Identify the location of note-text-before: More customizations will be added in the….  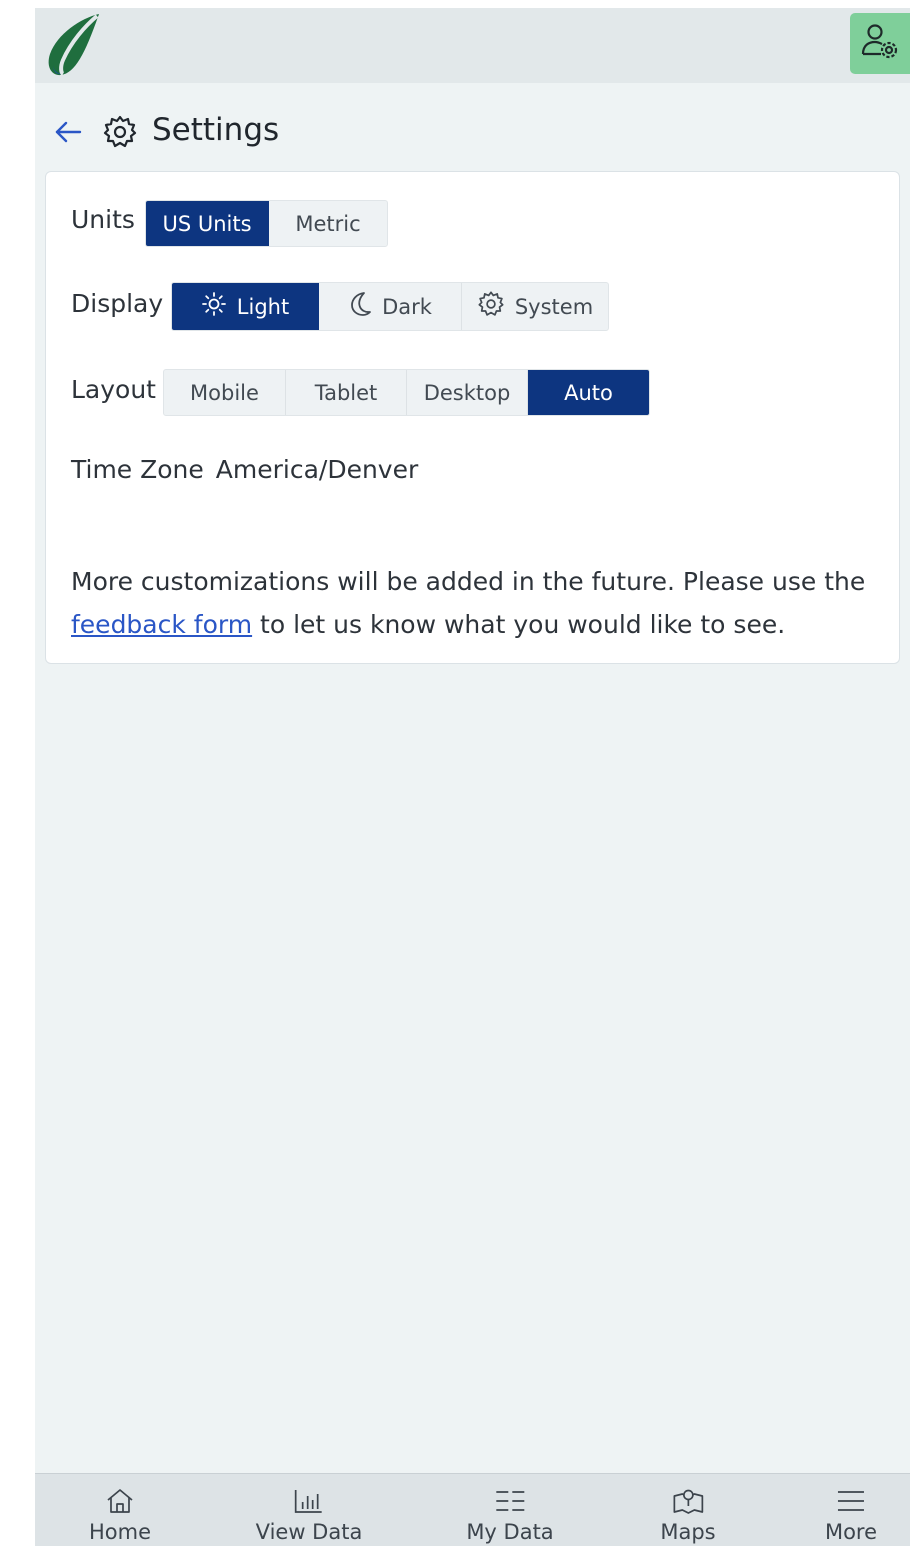
(468, 581).